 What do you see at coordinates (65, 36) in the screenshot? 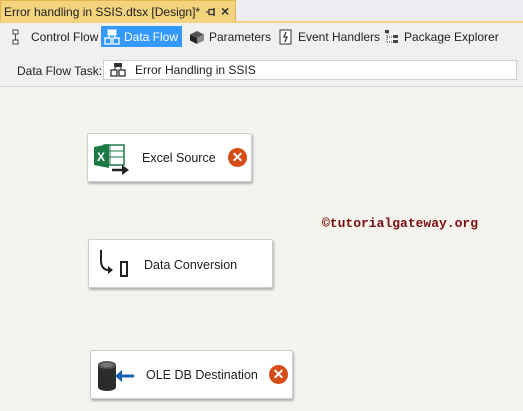
I see `tab-control-flow-label: Control Flow` at bounding box center [65, 36].